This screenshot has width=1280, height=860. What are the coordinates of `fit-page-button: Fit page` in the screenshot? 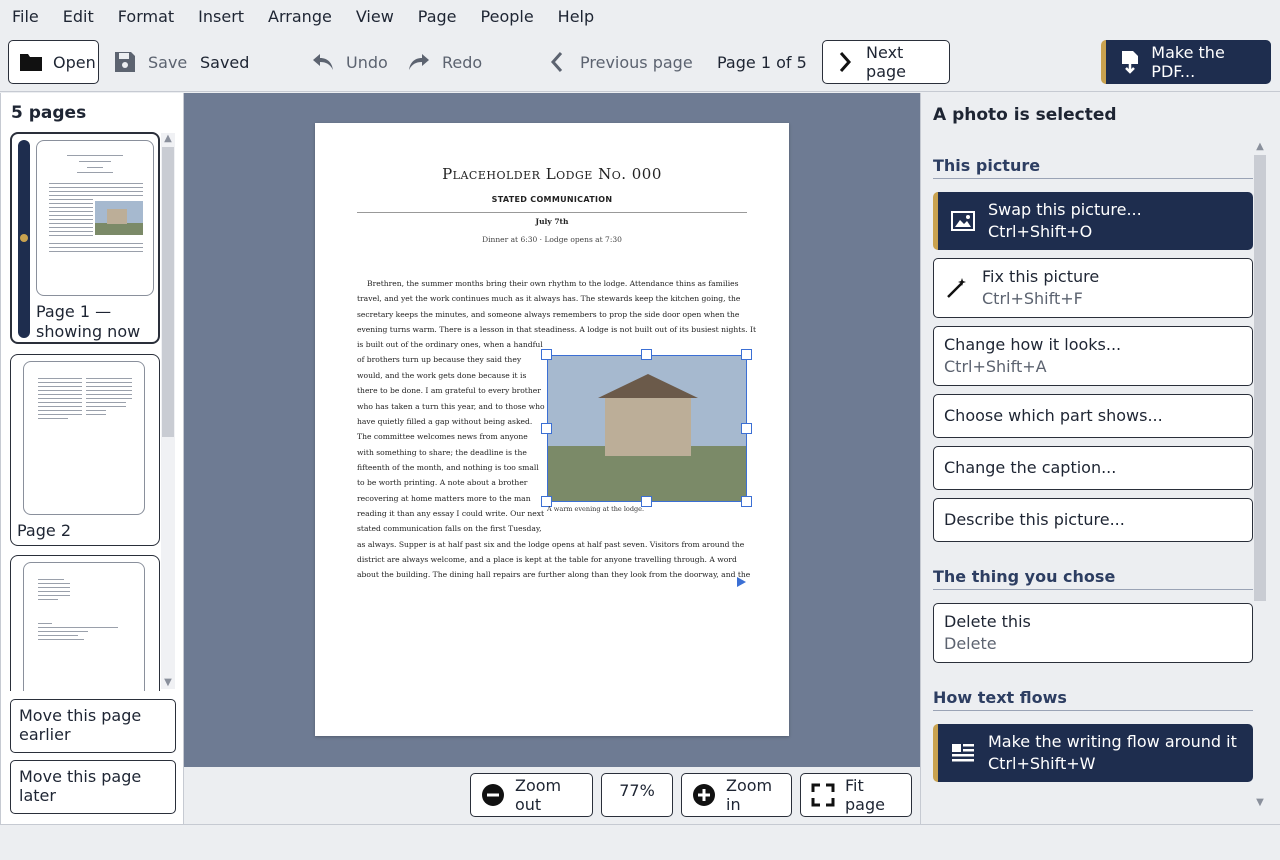 It's located at (856, 795).